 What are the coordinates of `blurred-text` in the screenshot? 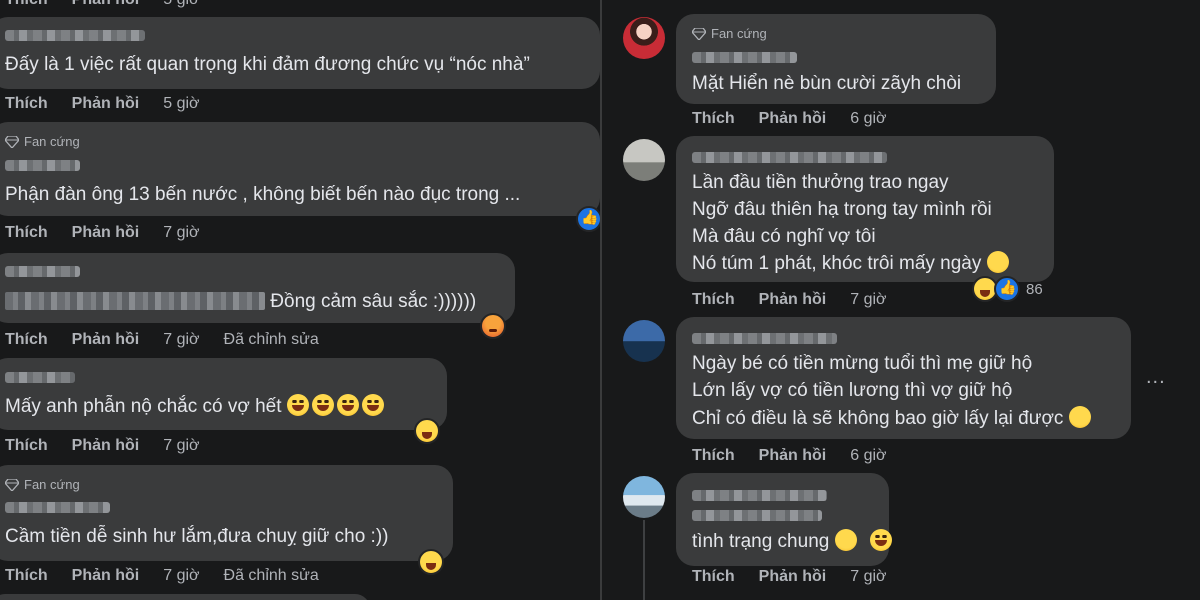 It's located at (135, 301).